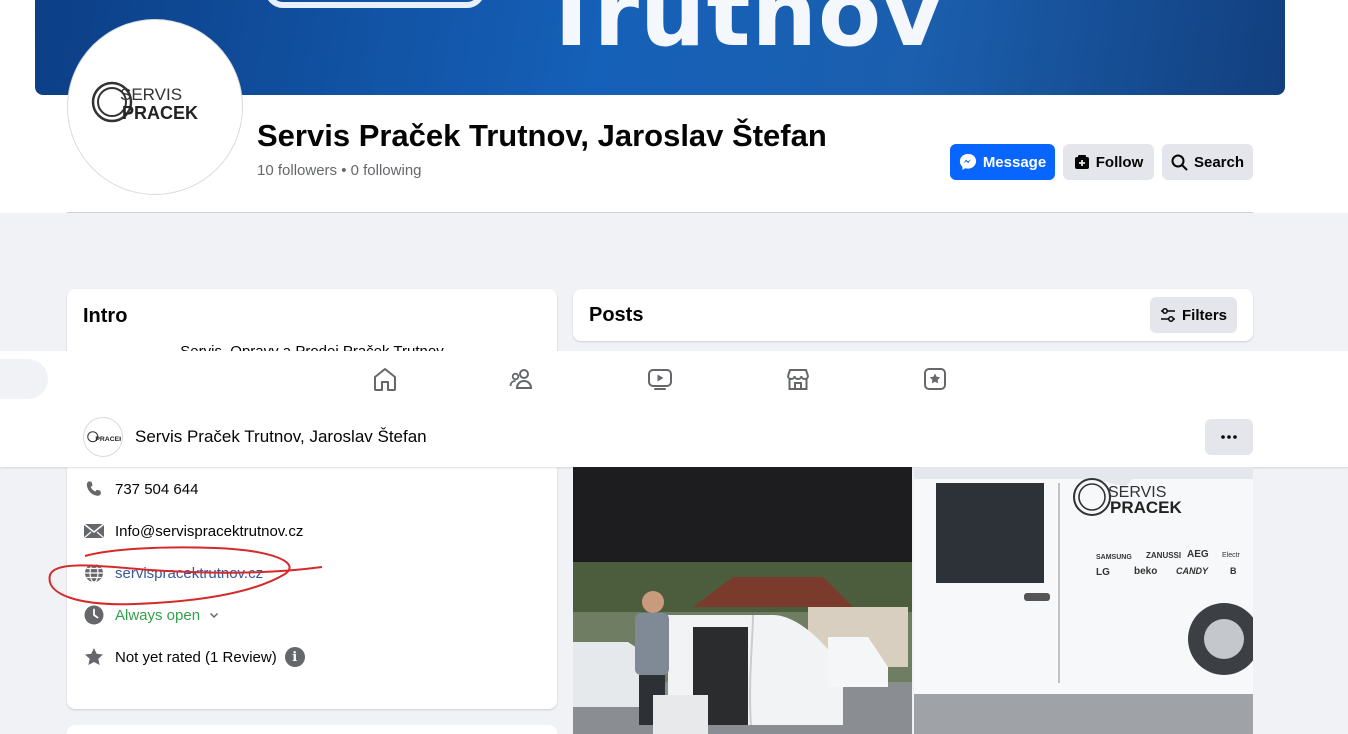 The image size is (1348, 734). Describe the element at coordinates (1081, 162) in the screenshot. I see `follow-icon` at that location.